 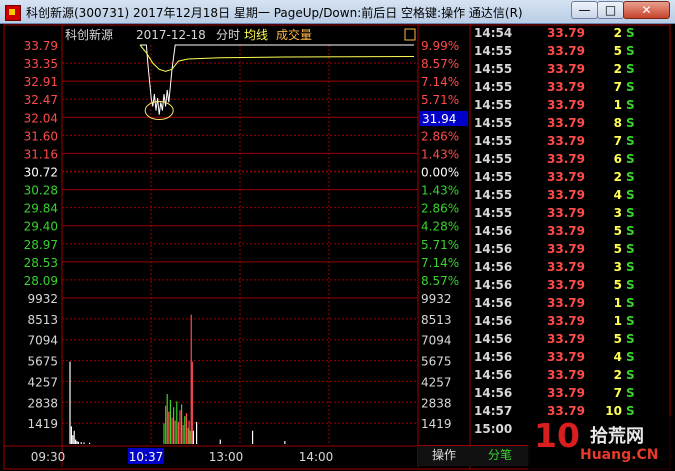 I want to click on price-axis-label: 28.97, so click(x=41, y=245).